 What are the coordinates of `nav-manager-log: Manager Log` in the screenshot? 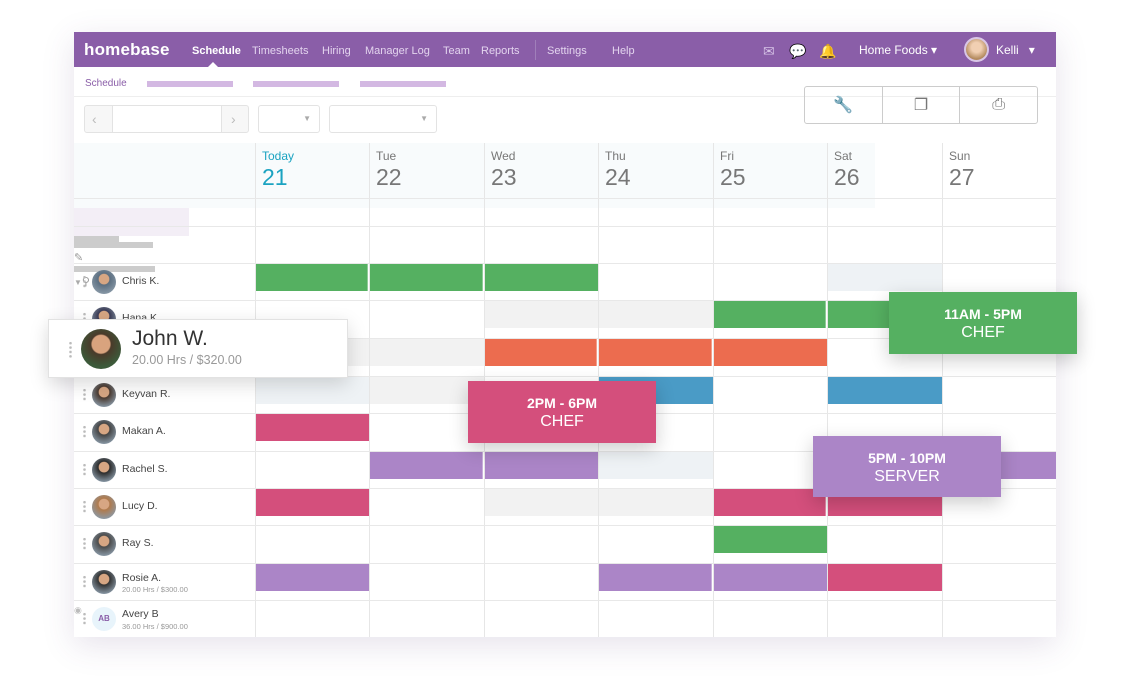 It's located at (397, 51).